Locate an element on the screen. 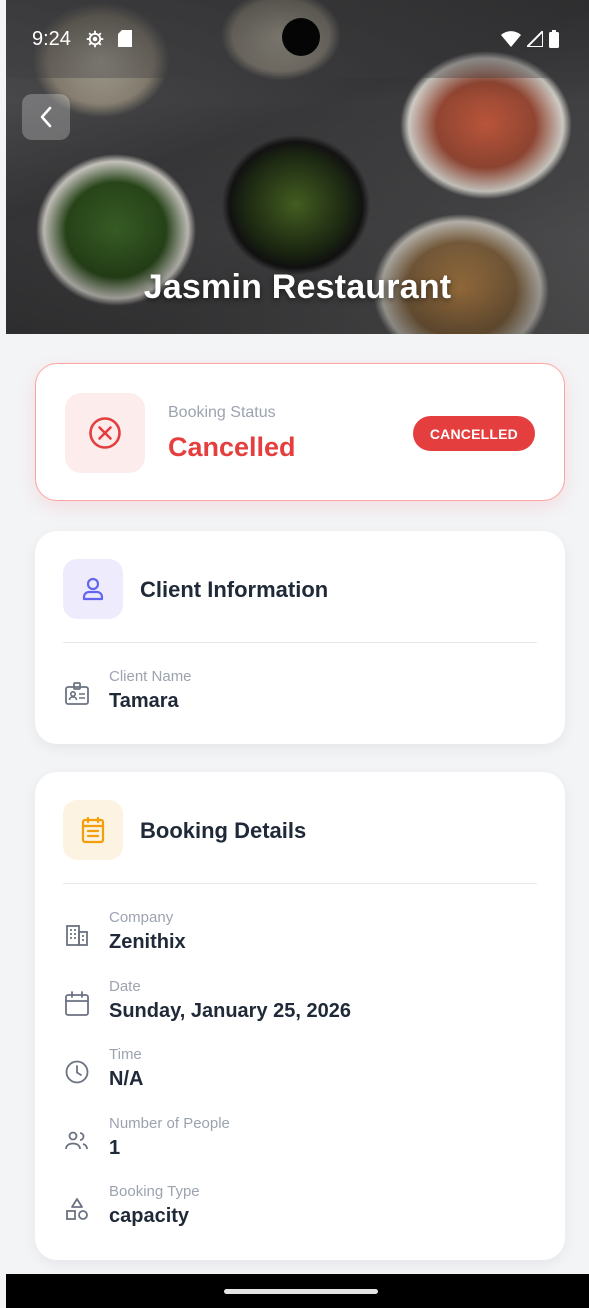 The height and width of the screenshot is (1308, 589). status-badge: CANCELLED is located at coordinates (473, 433).